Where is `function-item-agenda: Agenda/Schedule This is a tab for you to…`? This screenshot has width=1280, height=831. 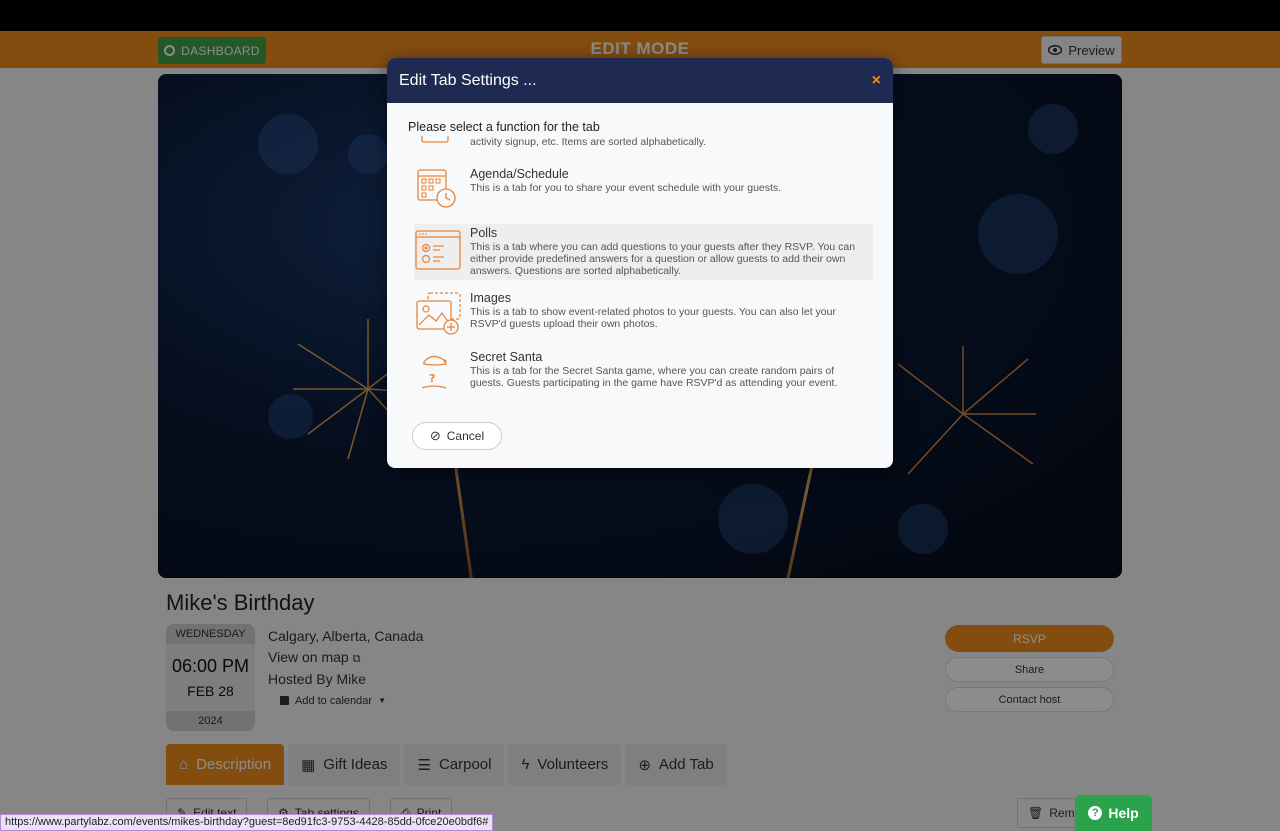
function-item-agenda: Agenda/Schedule This is a tab for you to… is located at coordinates (643, 192).